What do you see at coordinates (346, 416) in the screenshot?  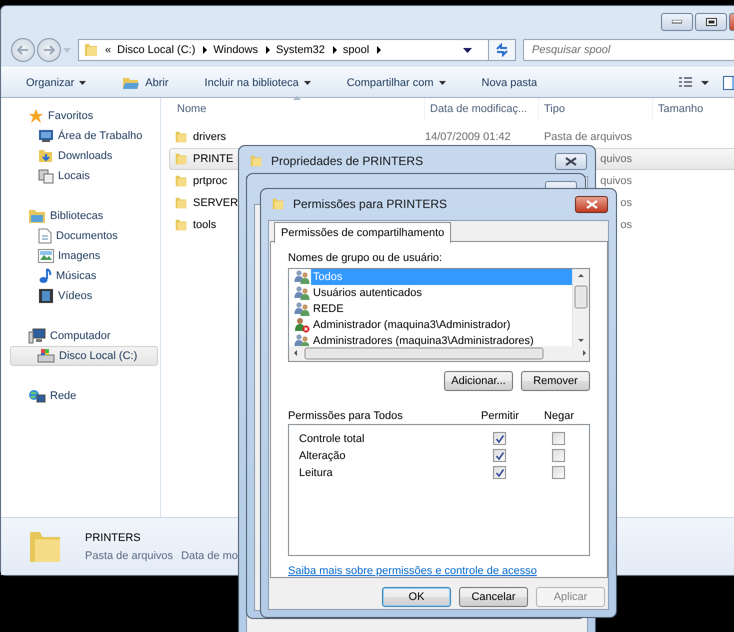 I see `permissions-label: Permissões para Todos` at bounding box center [346, 416].